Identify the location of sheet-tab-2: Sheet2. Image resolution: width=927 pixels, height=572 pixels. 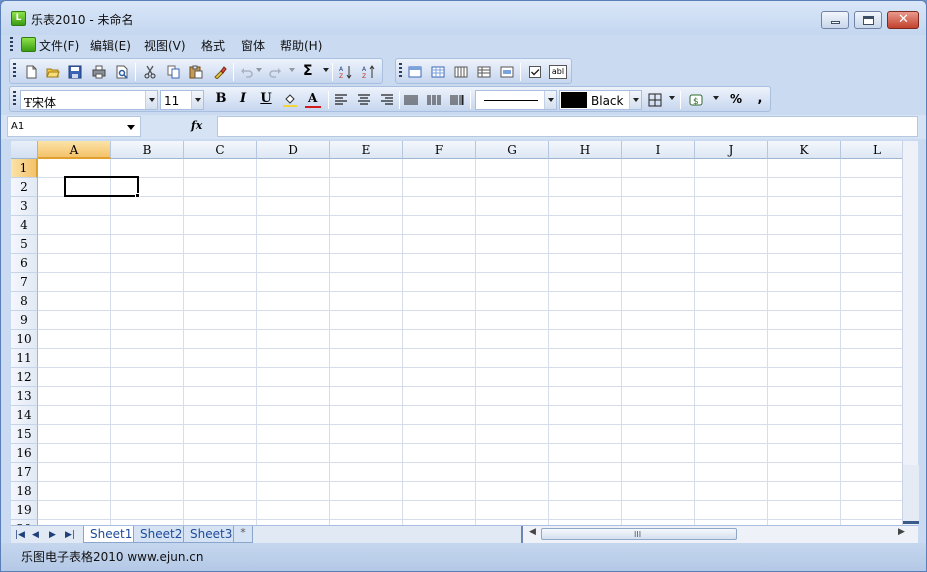
(161, 534).